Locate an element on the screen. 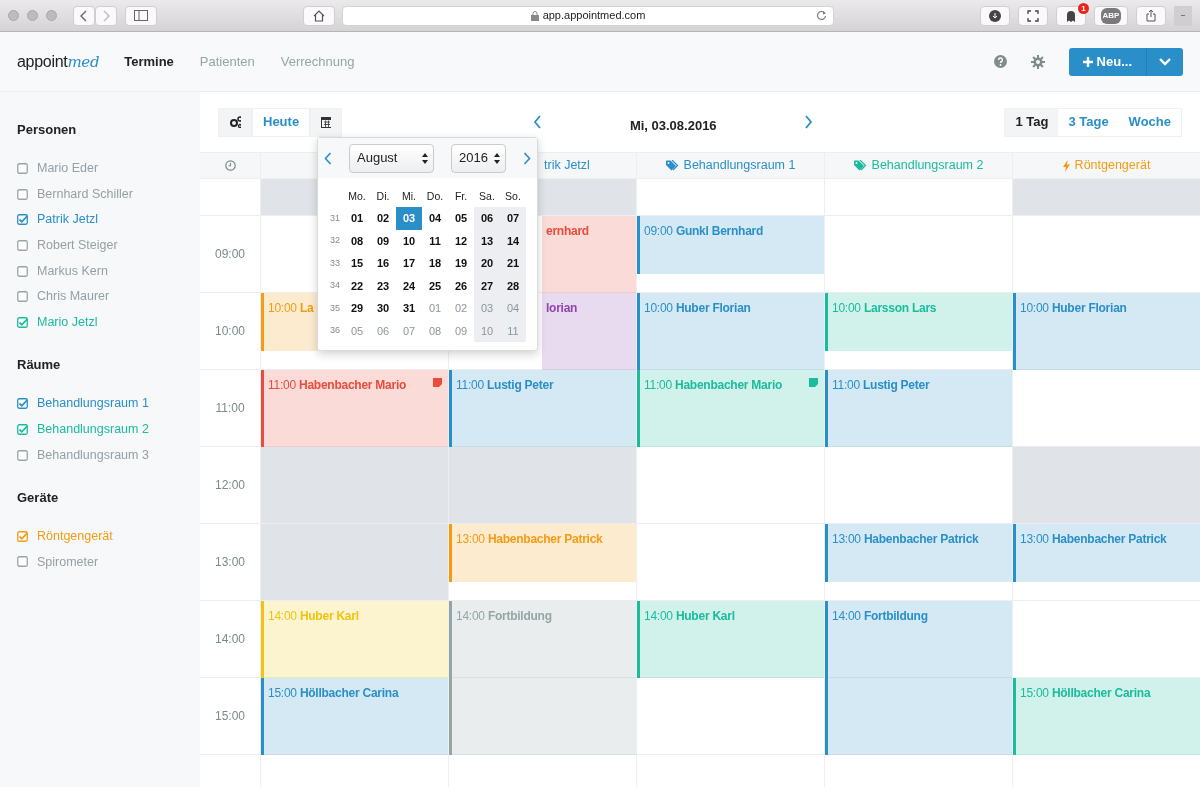 This screenshot has width=1200, height=787. view-tab: 1 Tag is located at coordinates (1032, 122).